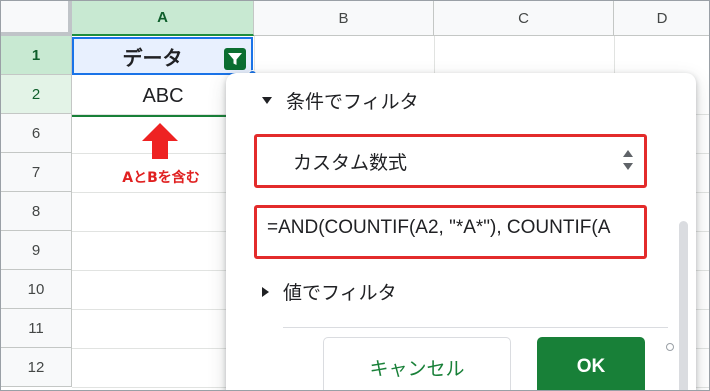 The width and height of the screenshot is (710, 391). Describe the element at coordinates (36, 55) in the screenshot. I see `row-header-1: 1` at that location.